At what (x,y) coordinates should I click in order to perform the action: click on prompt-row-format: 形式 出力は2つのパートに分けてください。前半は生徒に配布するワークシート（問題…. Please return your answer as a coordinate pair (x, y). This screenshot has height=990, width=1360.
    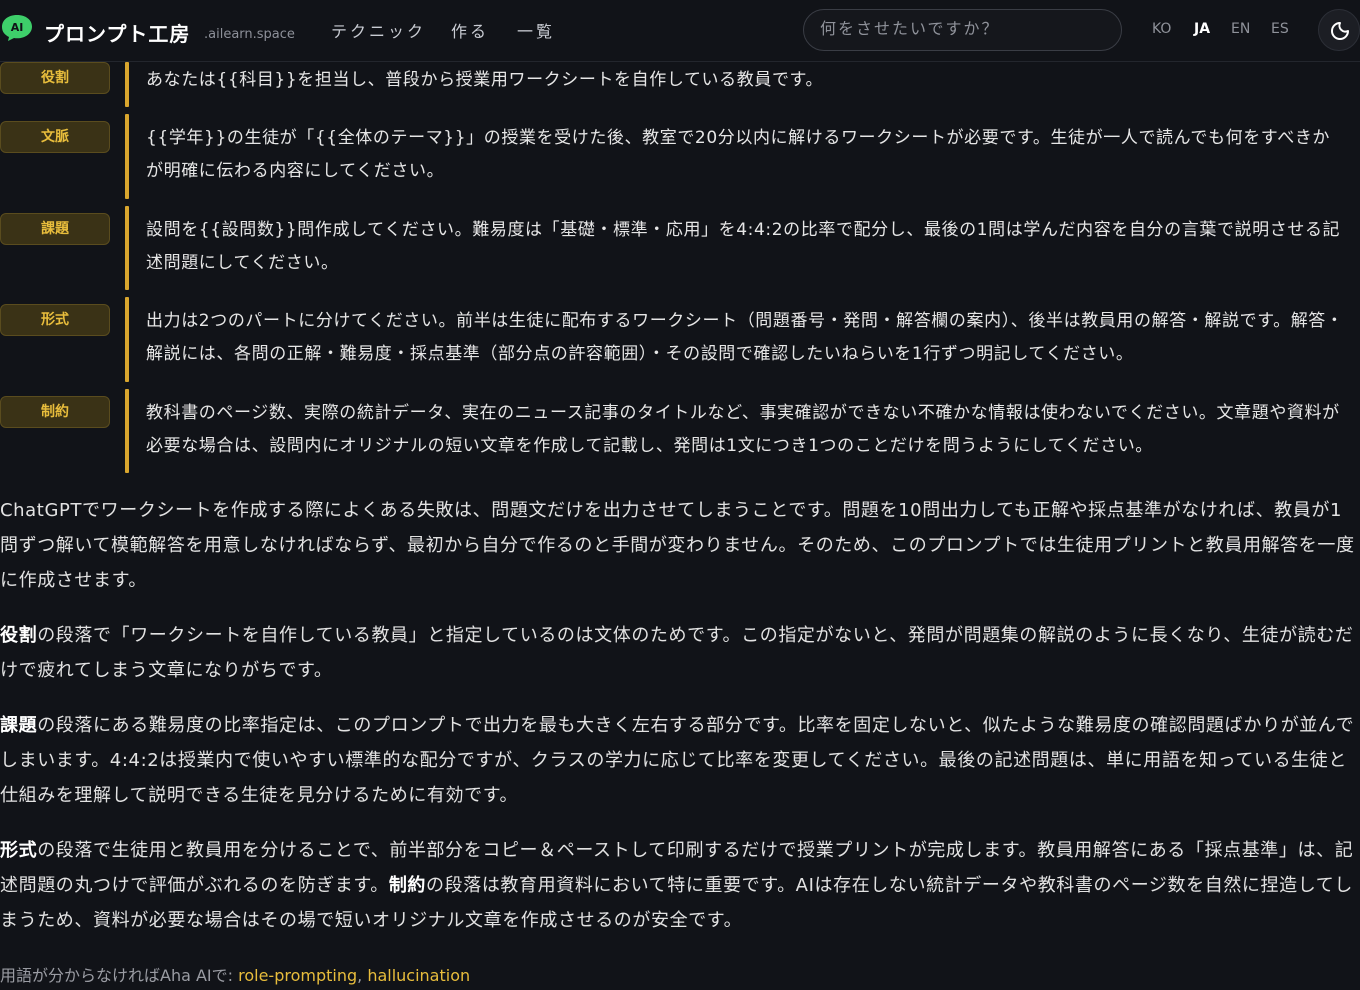
    Looking at the image, I should click on (680, 339).